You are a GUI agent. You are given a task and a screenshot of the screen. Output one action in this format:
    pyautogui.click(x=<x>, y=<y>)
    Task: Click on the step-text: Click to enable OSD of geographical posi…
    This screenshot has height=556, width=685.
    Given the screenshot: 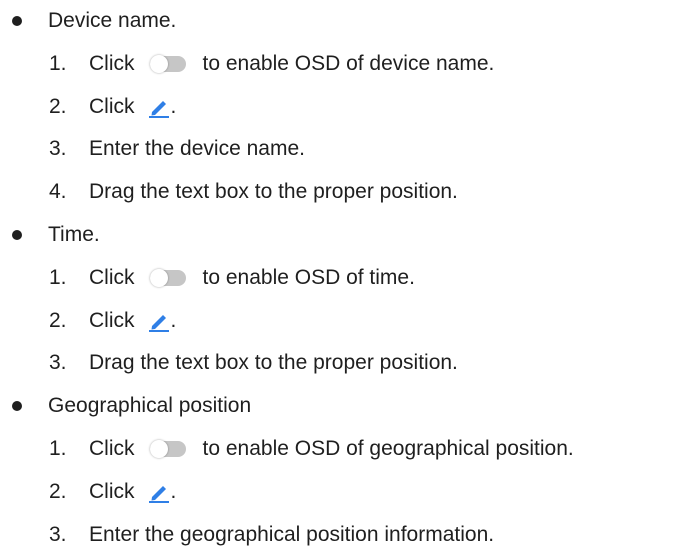 What is the action you would take?
    pyautogui.click(x=331, y=449)
    